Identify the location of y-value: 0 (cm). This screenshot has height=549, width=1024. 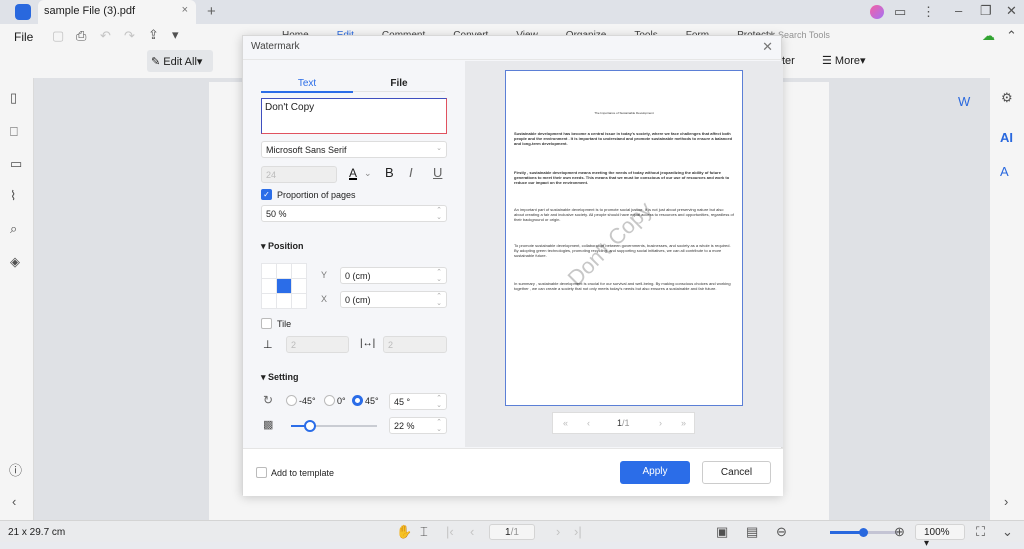
(358, 276).